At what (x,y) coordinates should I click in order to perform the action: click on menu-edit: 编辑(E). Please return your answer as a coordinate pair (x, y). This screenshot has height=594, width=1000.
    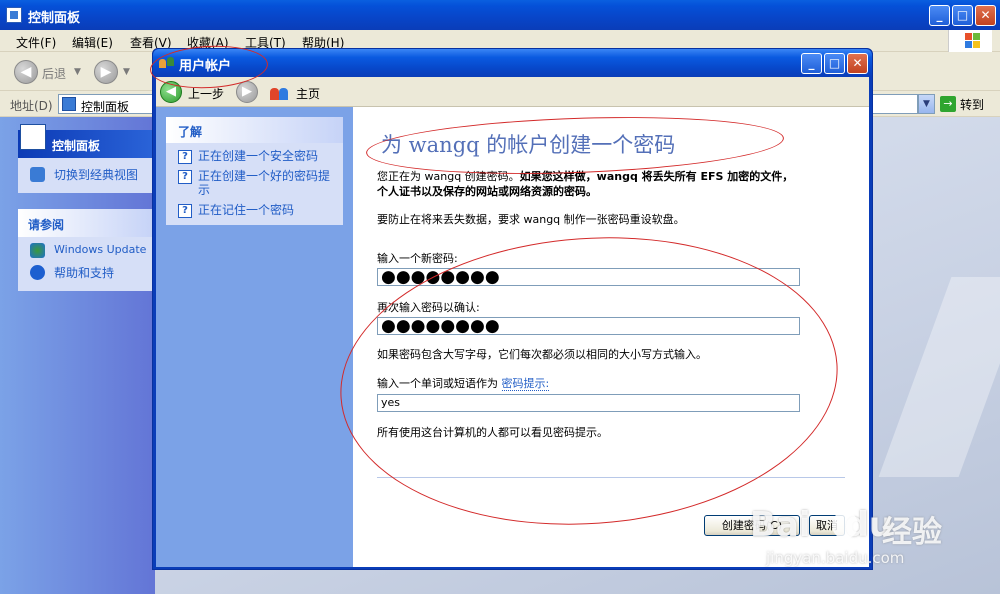
    Looking at the image, I should click on (92, 42).